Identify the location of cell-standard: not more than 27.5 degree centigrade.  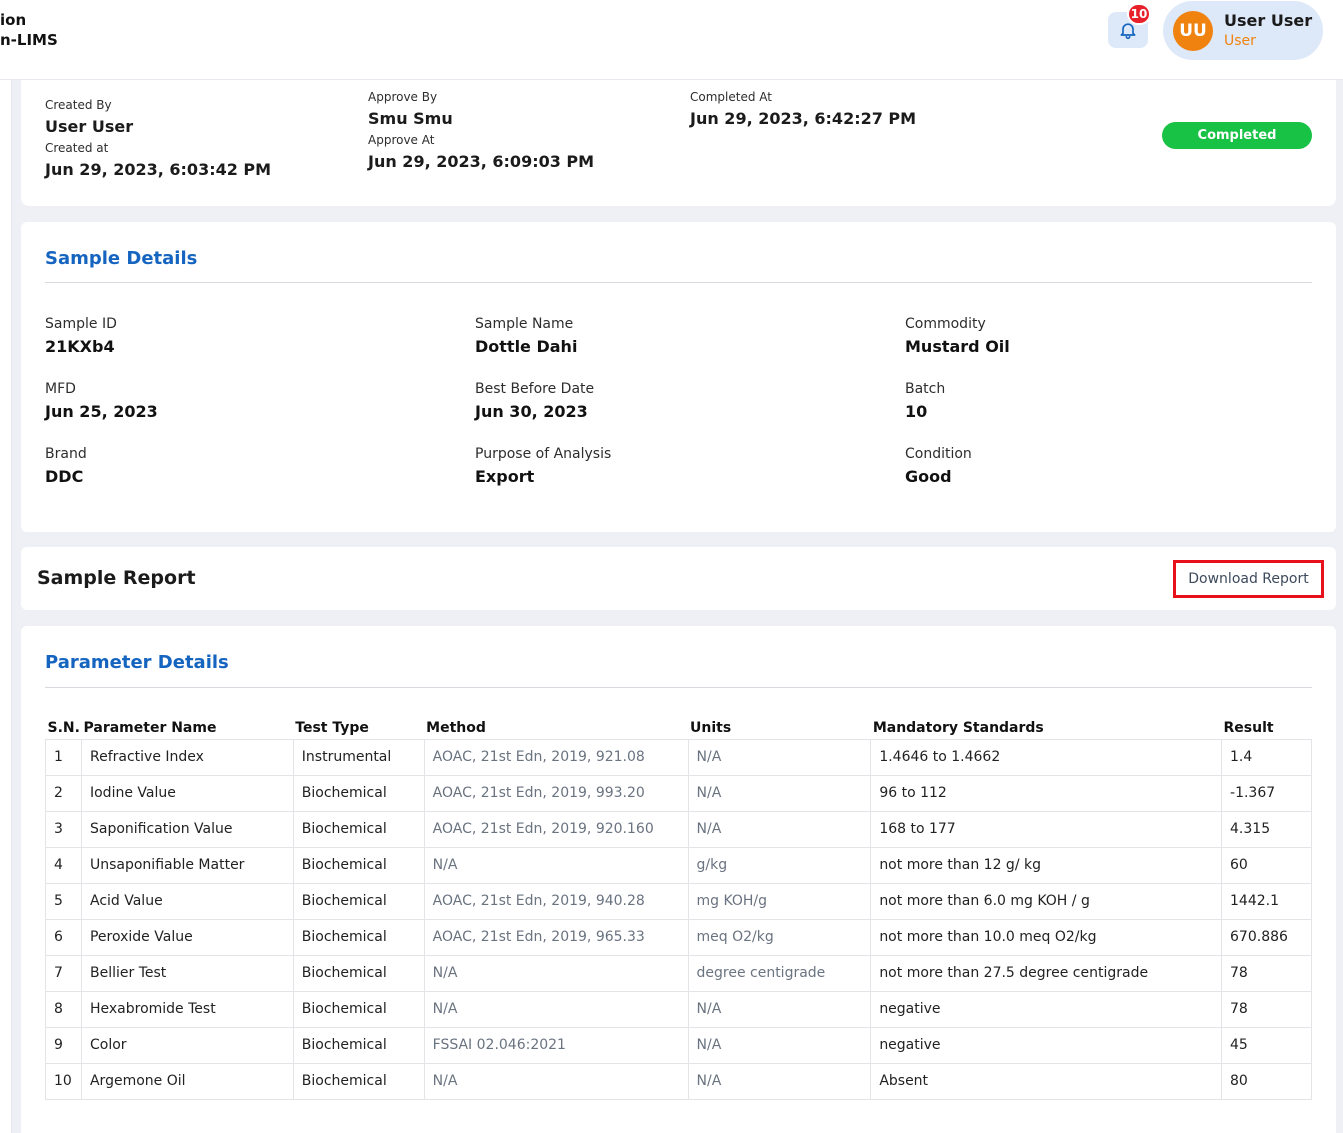
(1046, 973).